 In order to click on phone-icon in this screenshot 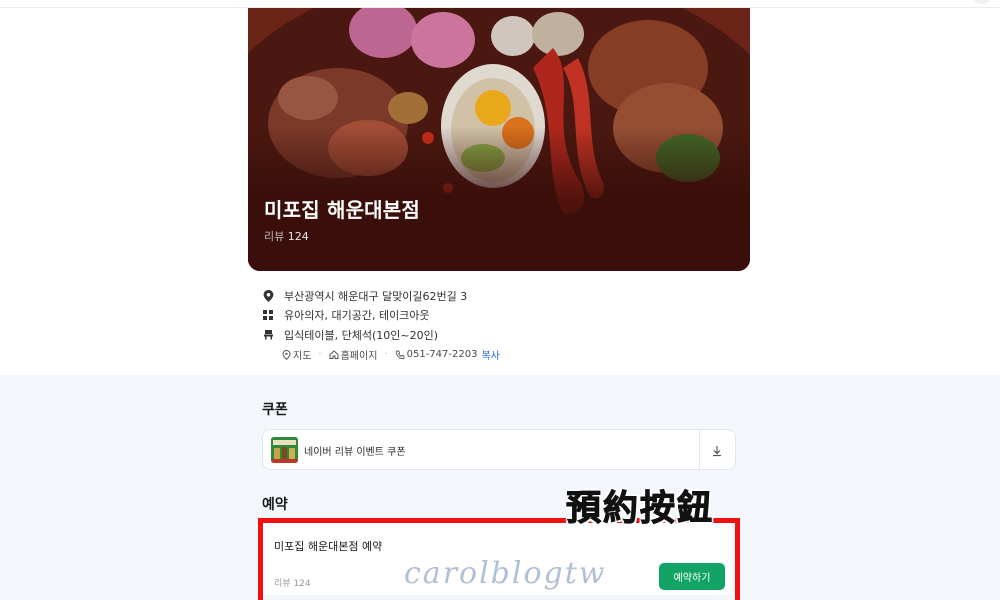, I will do `click(399, 354)`.